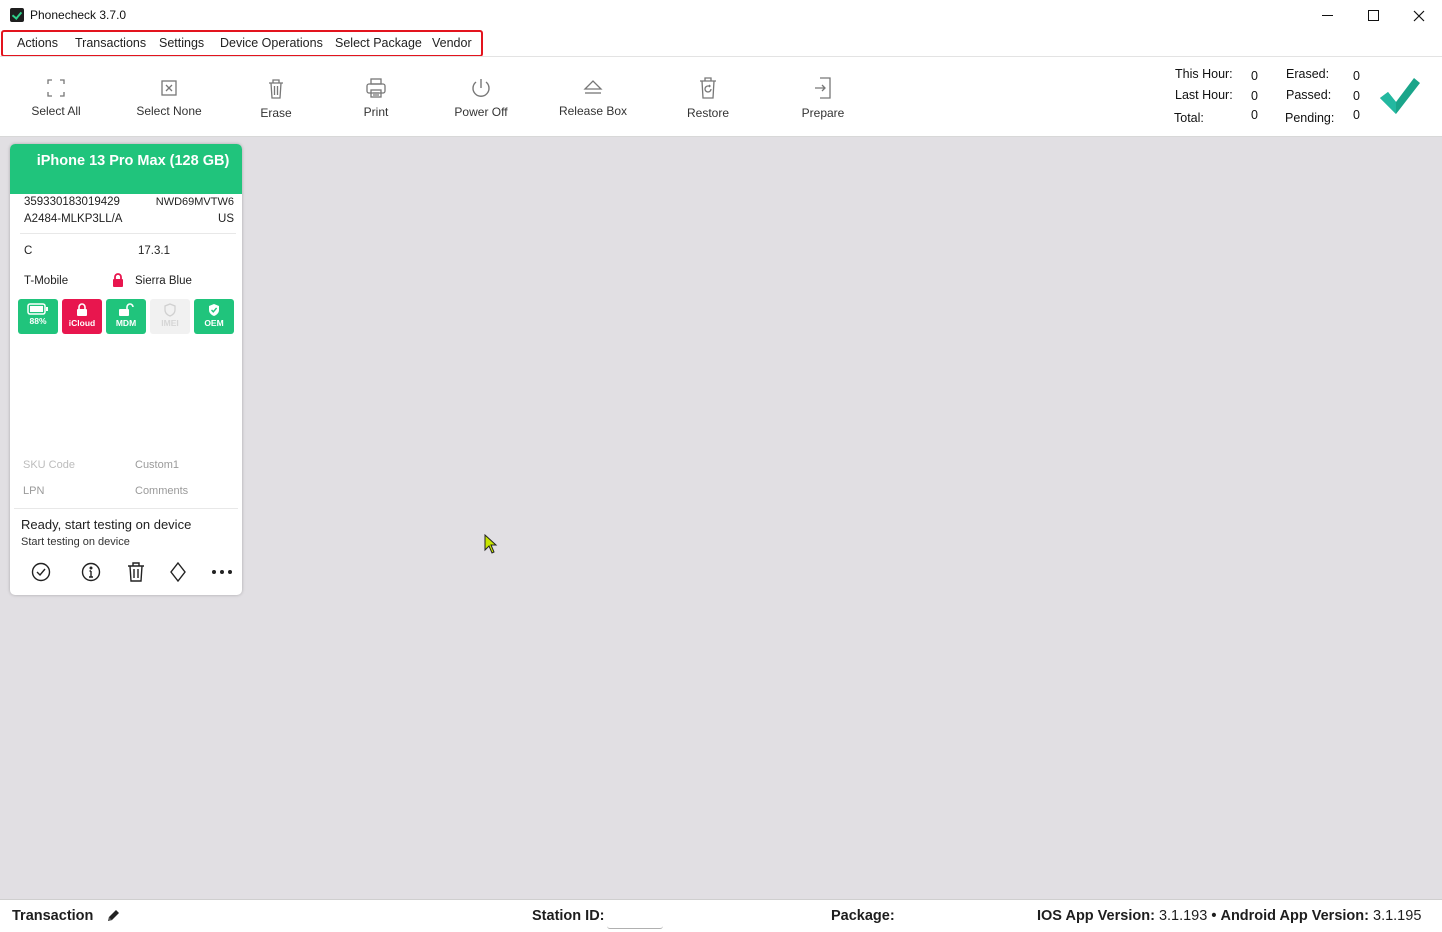  Describe the element at coordinates (1308, 74) in the screenshot. I see `erased-label: Erased:` at that location.